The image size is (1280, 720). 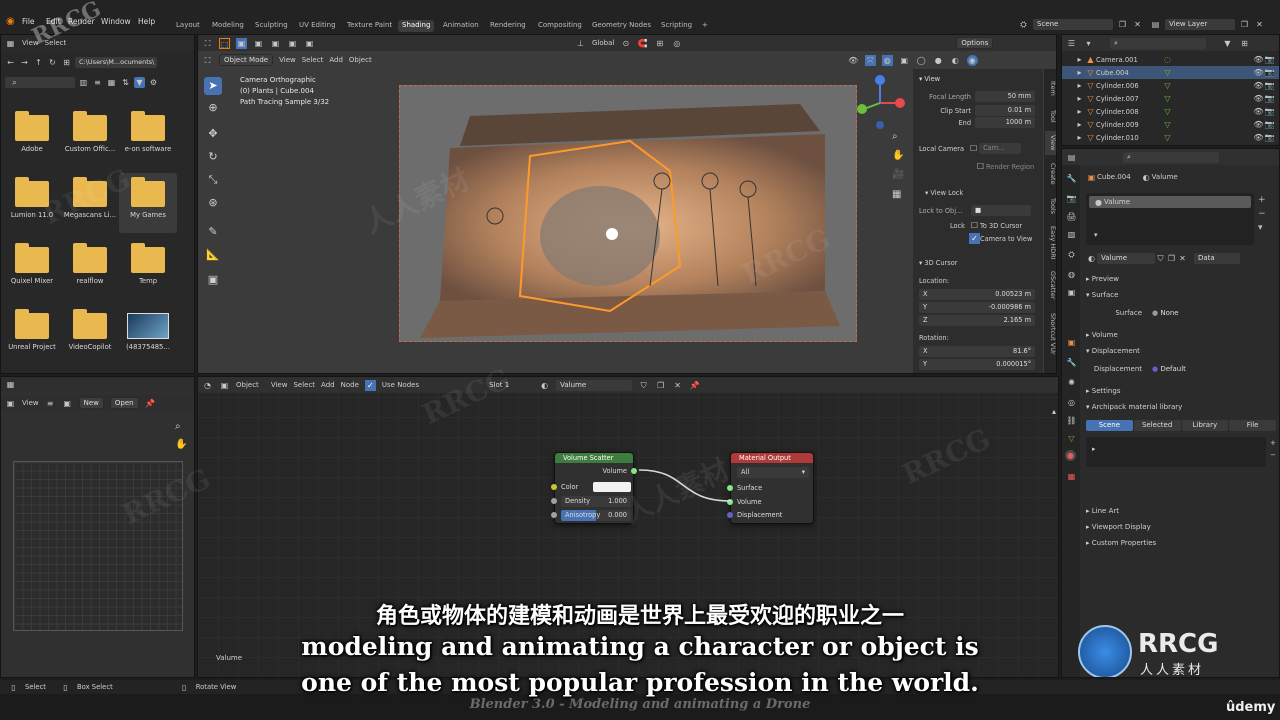 What do you see at coordinates (90, 269) in the screenshot?
I see `folder-item: realflow` at bounding box center [90, 269].